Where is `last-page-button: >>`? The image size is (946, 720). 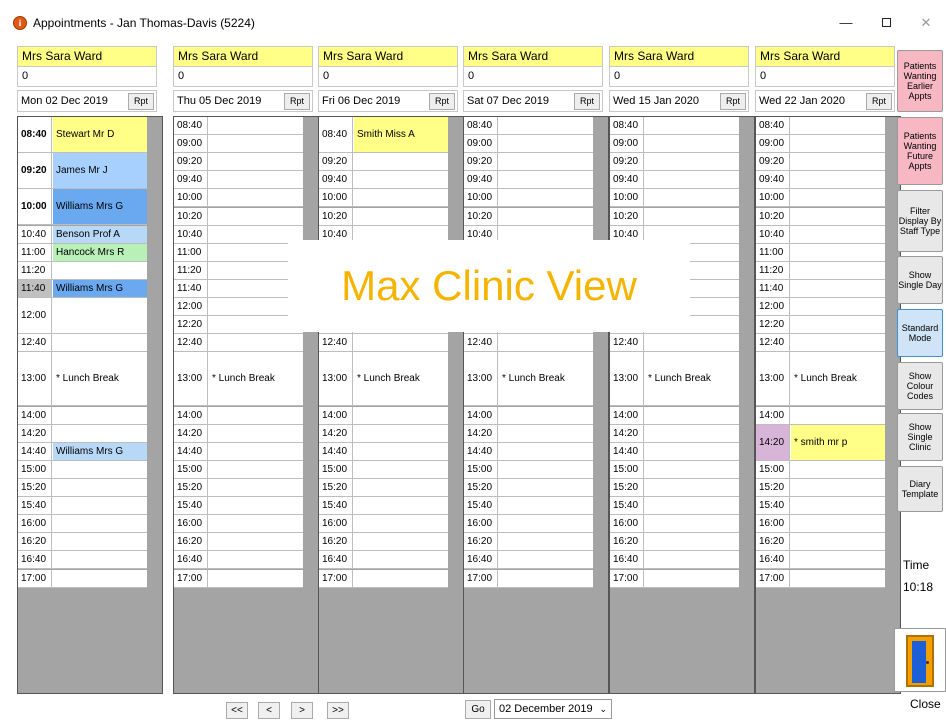
last-page-button: >> is located at coordinates (338, 710).